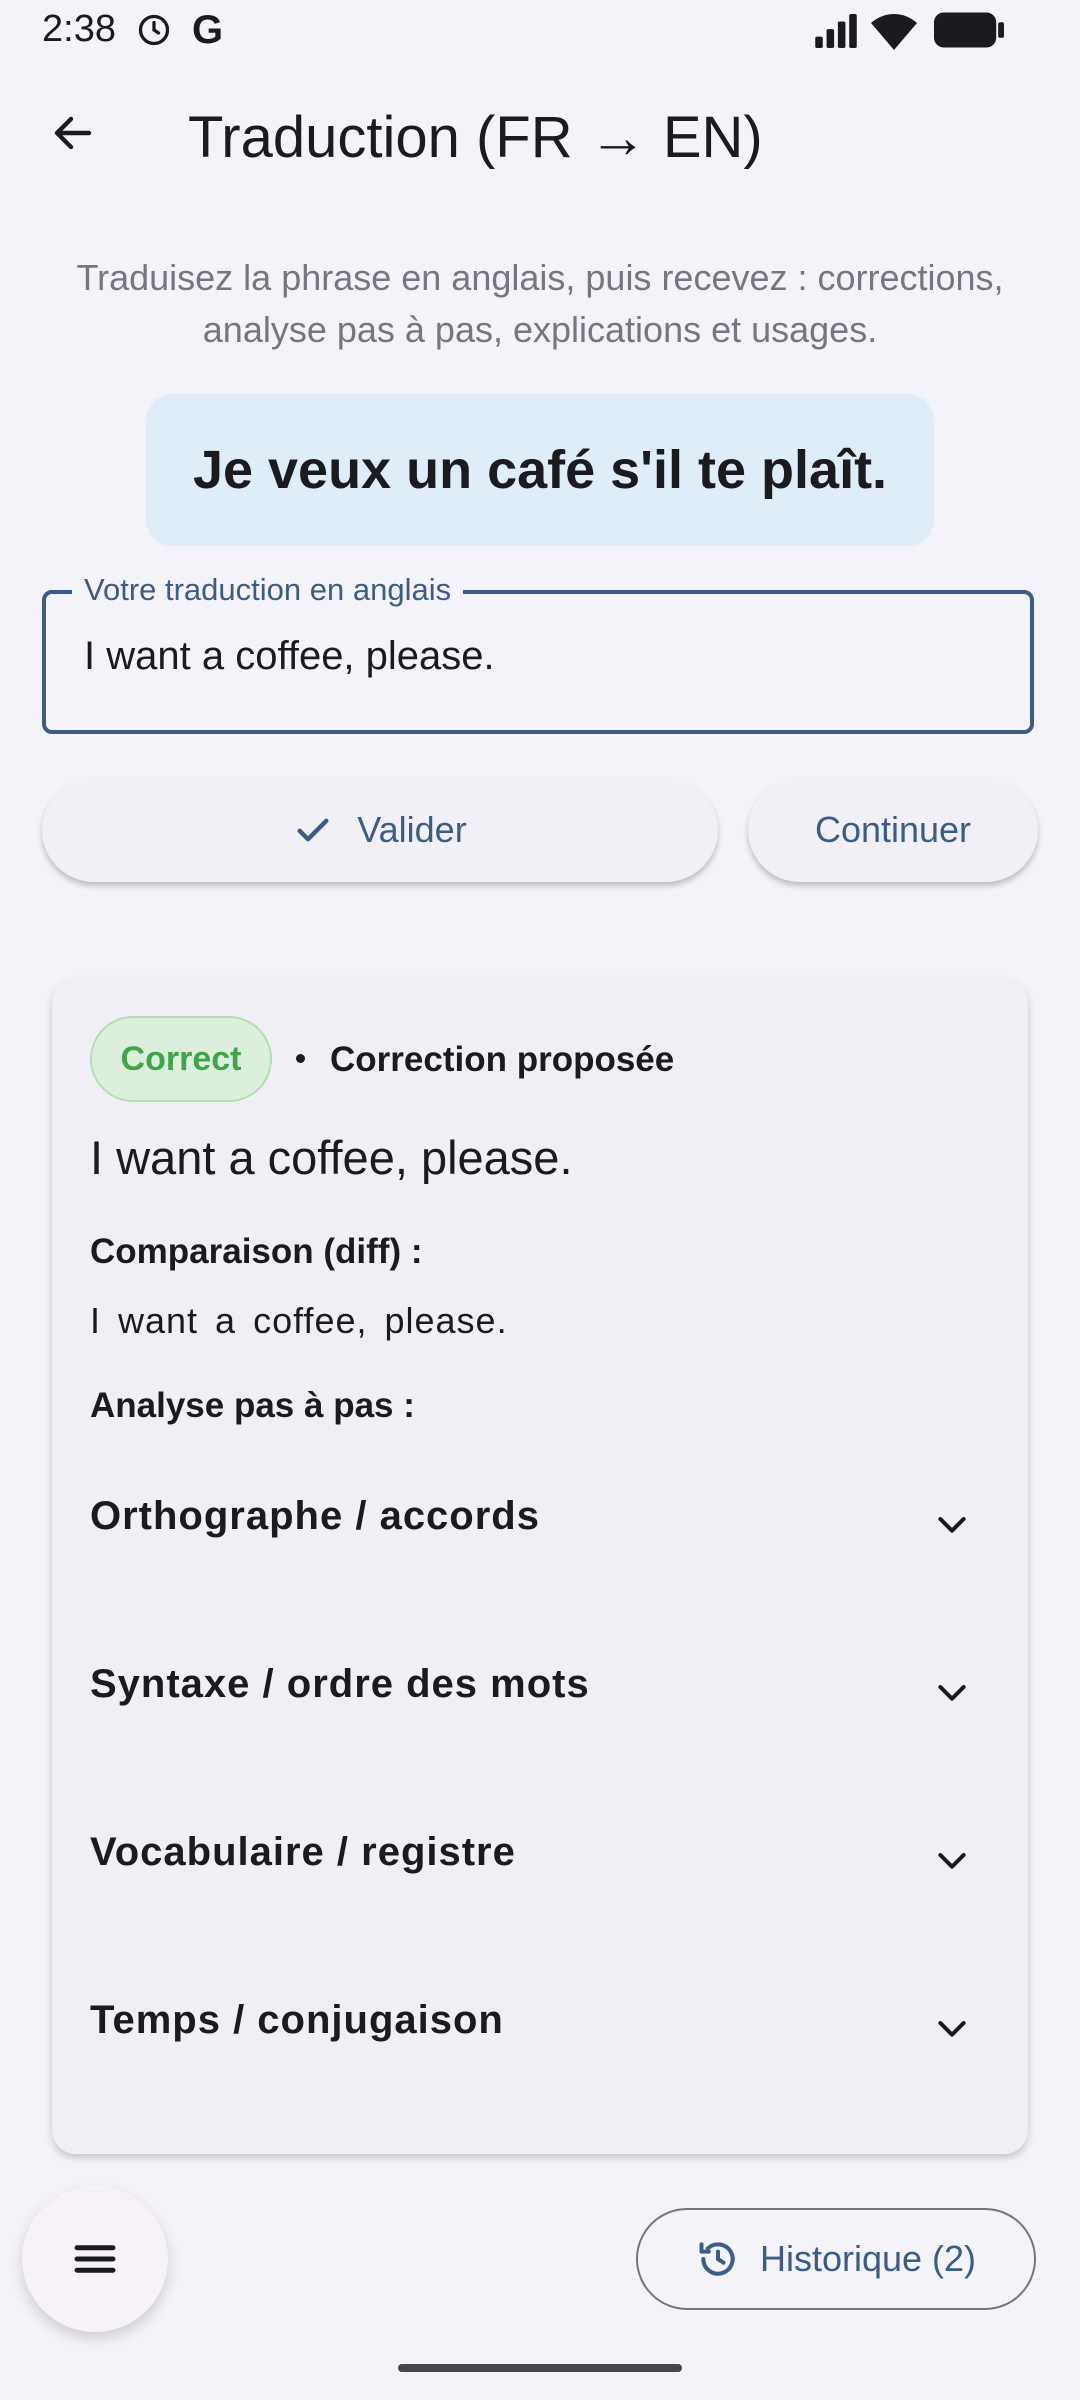  I want to click on source-sentence-card: Je veux un café s'il te plaît., so click(540, 470).